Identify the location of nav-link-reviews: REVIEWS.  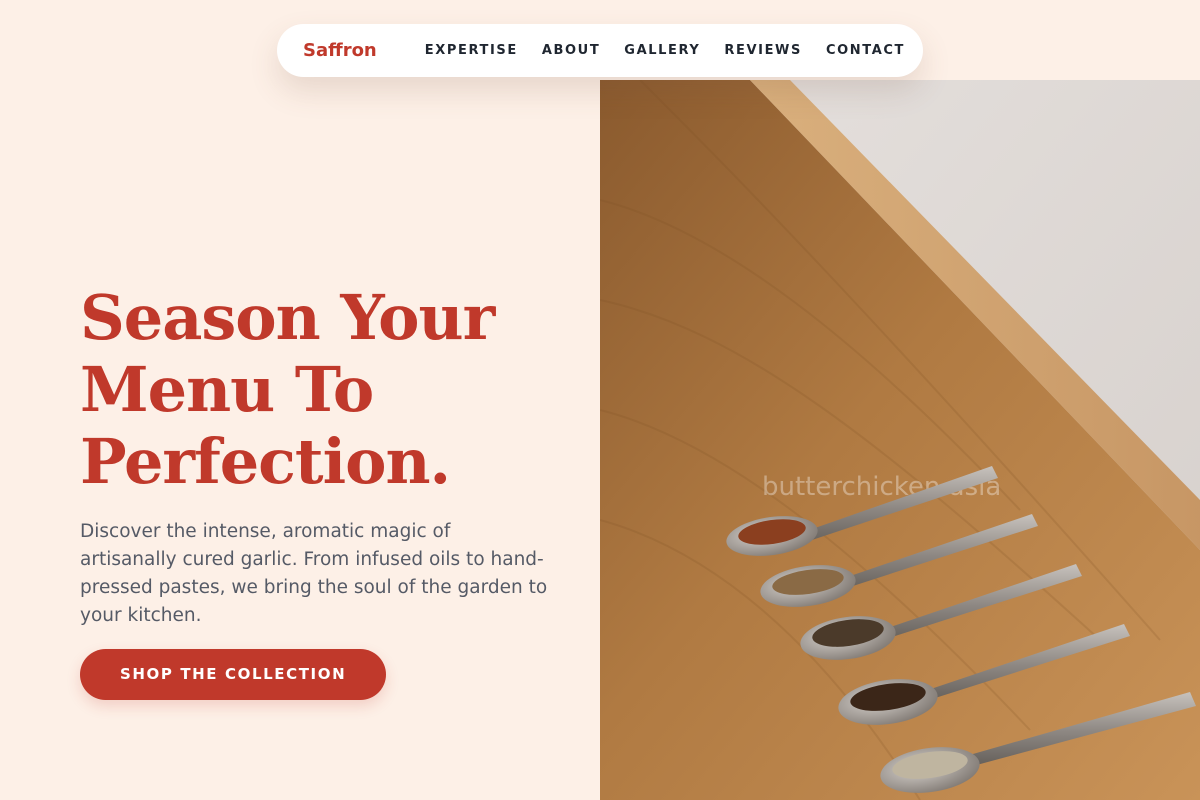
(763, 50).